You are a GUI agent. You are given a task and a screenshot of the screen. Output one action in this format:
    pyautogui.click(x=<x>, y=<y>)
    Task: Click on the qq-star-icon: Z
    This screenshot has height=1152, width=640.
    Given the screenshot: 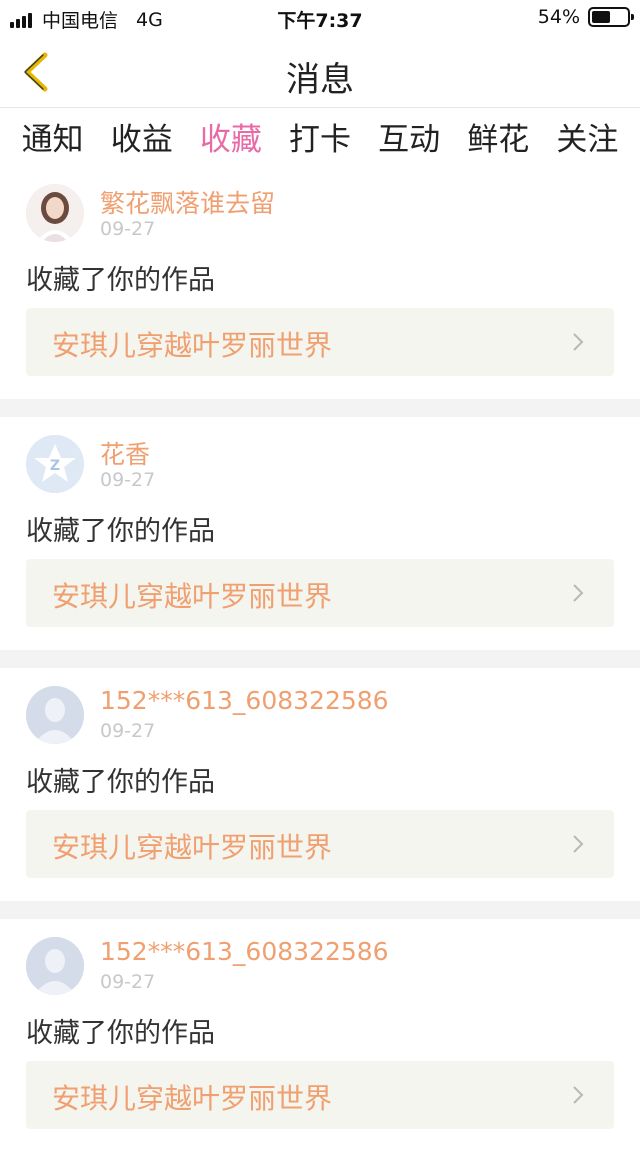 What is the action you would take?
    pyautogui.click(x=55, y=464)
    